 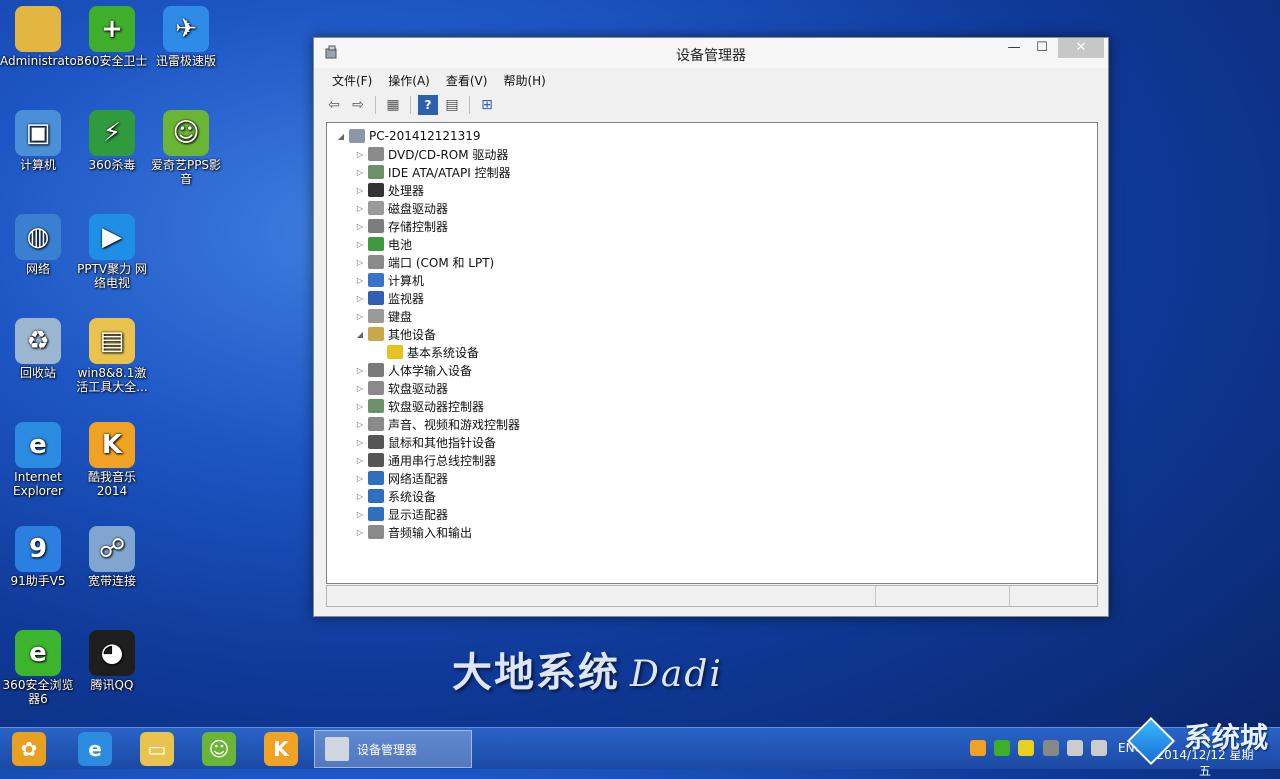 What do you see at coordinates (157, 749) in the screenshot?
I see `file-explorer-icon: ▭` at bounding box center [157, 749].